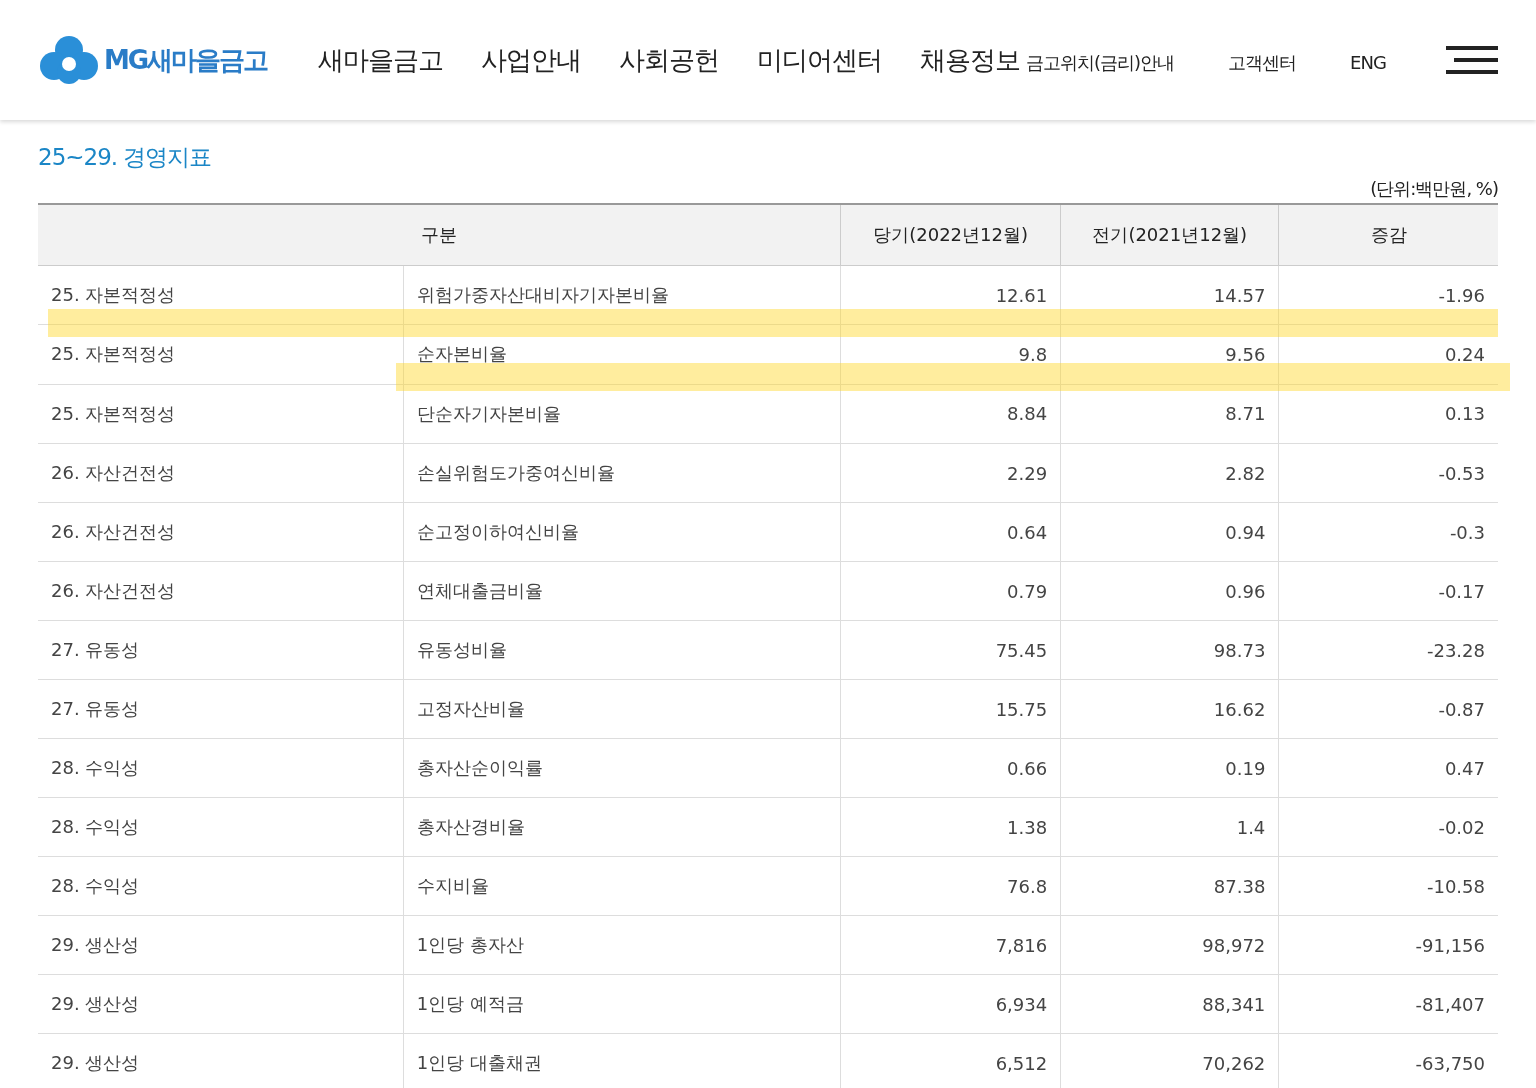  I want to click on table-cell: 7,816, so click(950, 945).